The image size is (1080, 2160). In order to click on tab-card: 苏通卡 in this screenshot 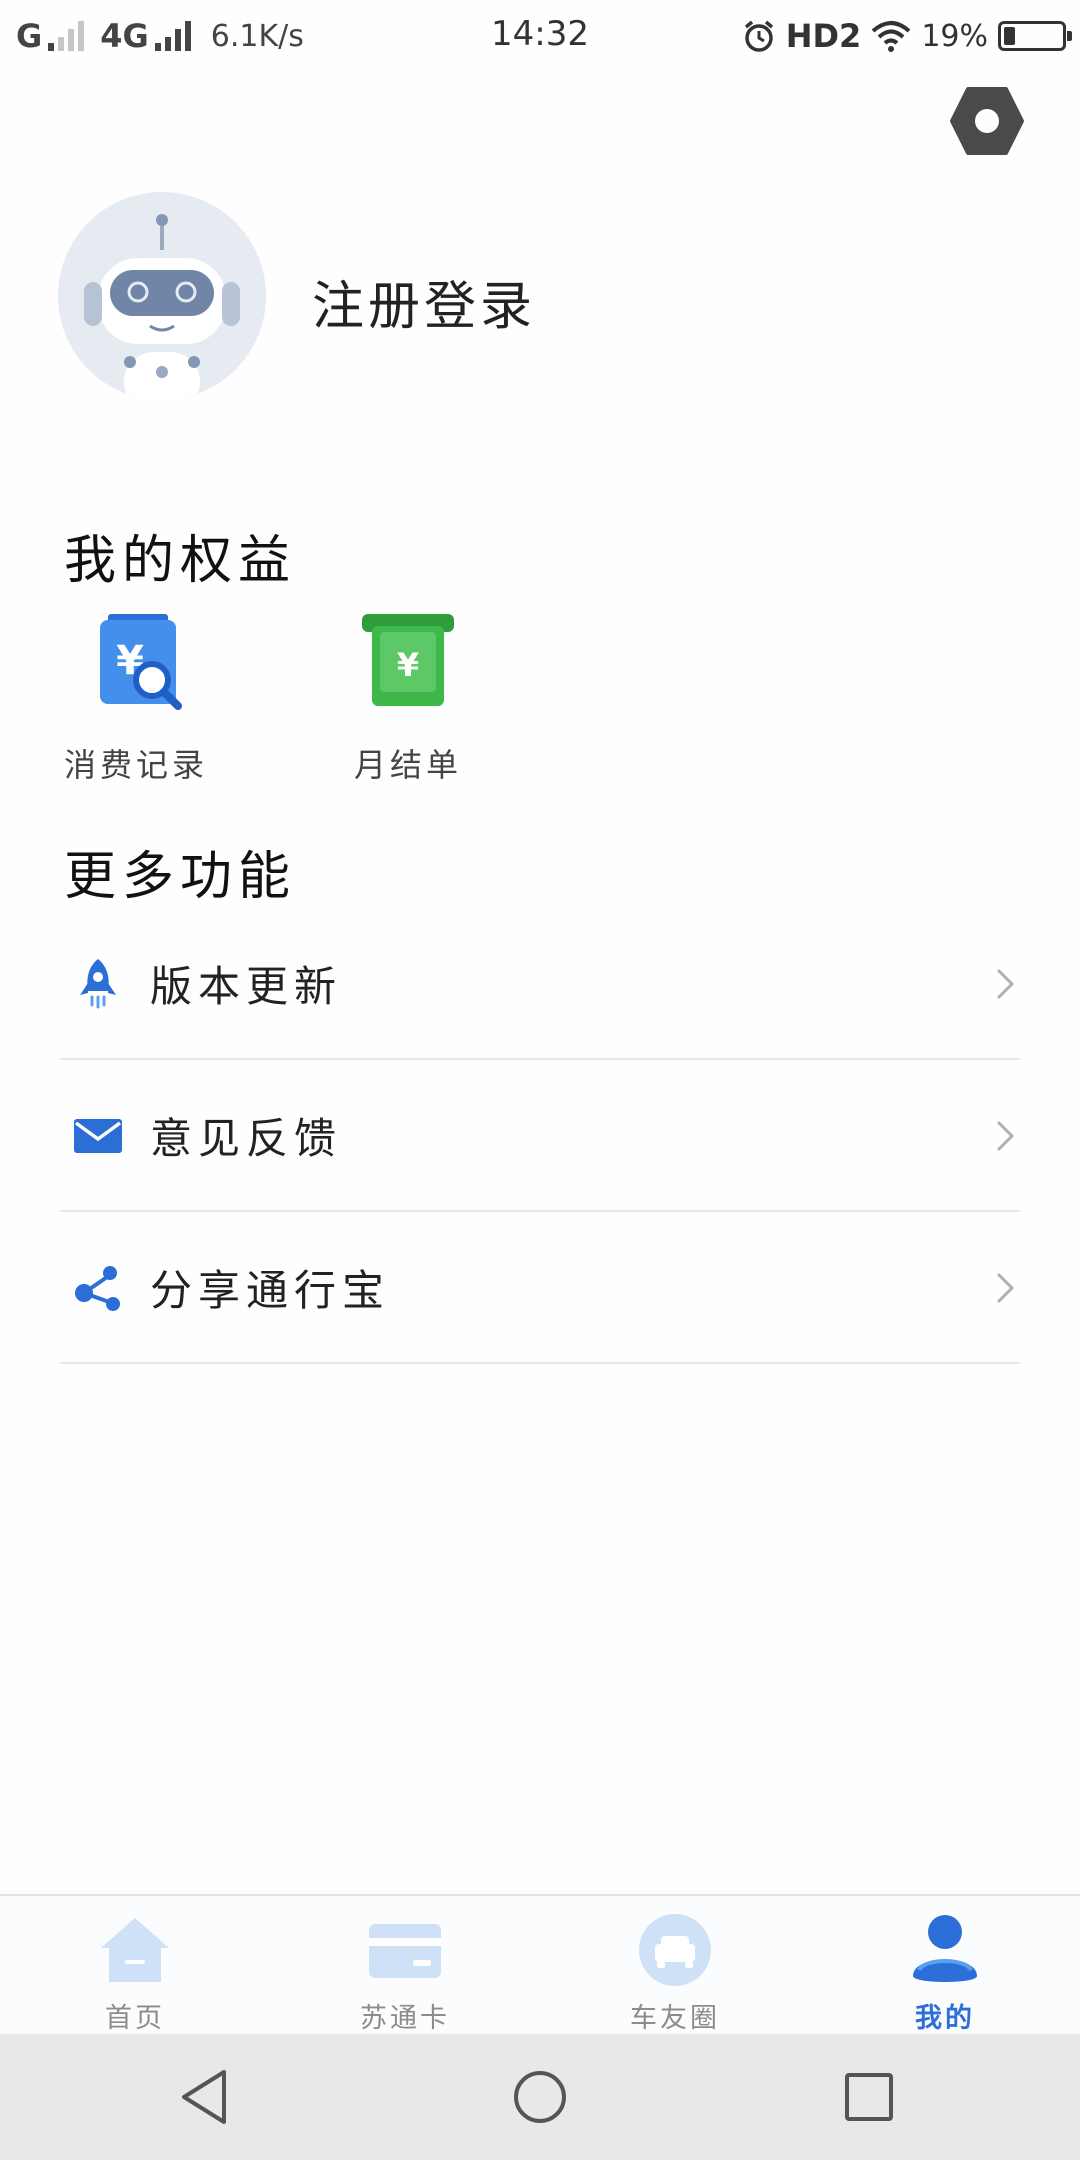, I will do `click(405, 1966)`.